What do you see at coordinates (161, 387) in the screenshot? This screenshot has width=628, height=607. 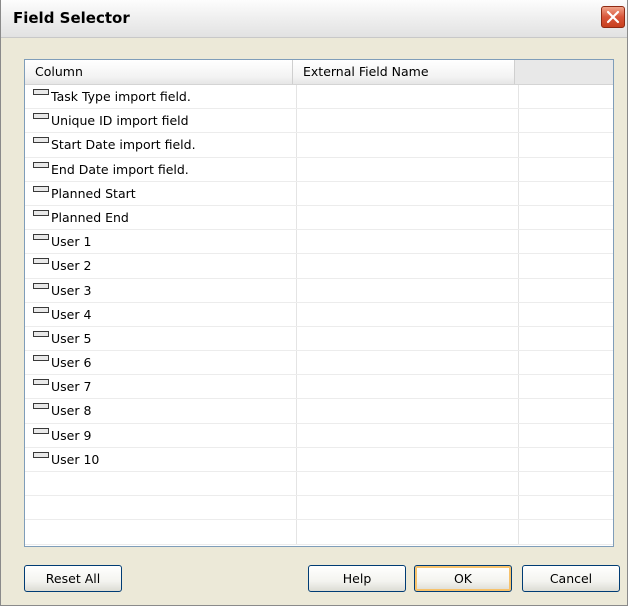 I see `column-cell: User 7` at bounding box center [161, 387].